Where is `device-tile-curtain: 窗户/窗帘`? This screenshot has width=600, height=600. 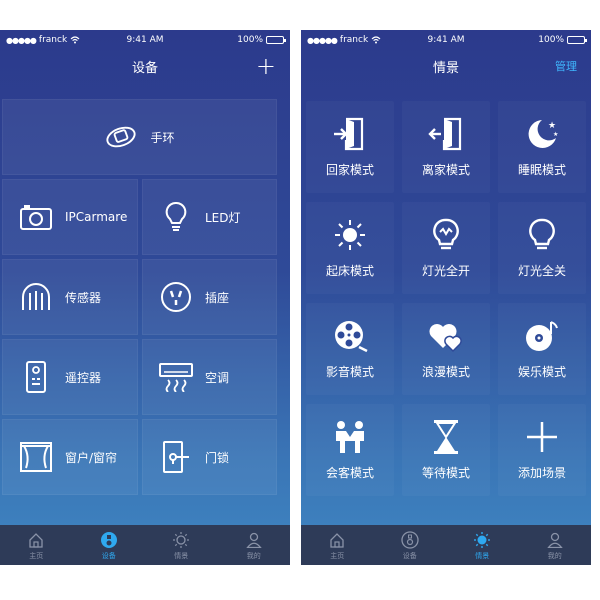 device-tile-curtain: 窗户/窗帘 is located at coordinates (70, 457).